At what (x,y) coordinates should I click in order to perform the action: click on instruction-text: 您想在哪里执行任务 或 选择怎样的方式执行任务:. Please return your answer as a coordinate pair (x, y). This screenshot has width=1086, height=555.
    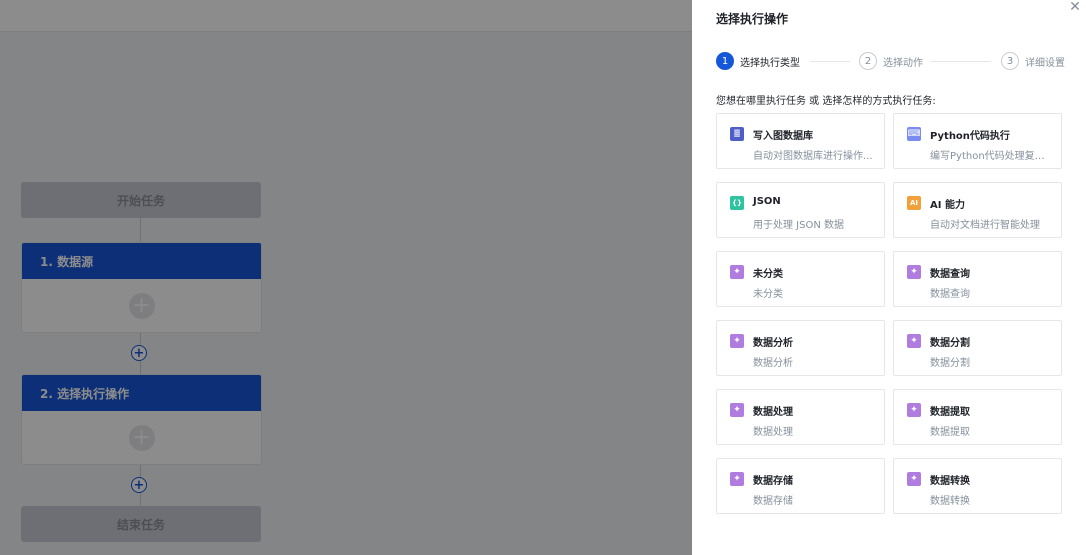
    Looking at the image, I should click on (826, 101).